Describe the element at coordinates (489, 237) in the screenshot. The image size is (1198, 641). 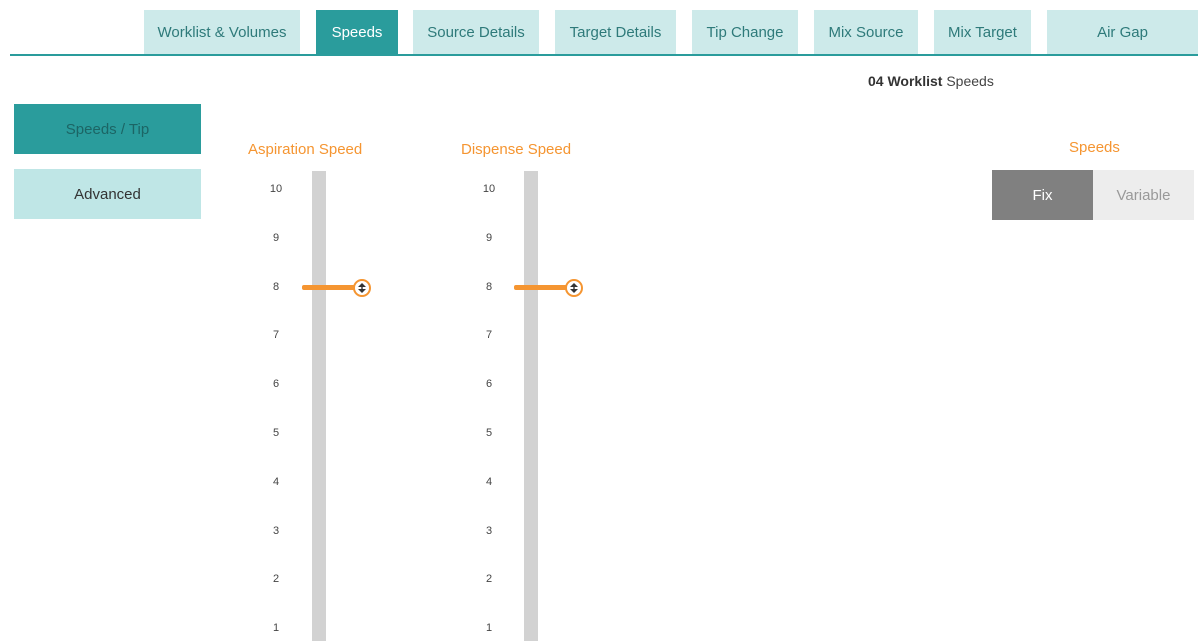
I see `dispense-tick-label: 9` at that location.